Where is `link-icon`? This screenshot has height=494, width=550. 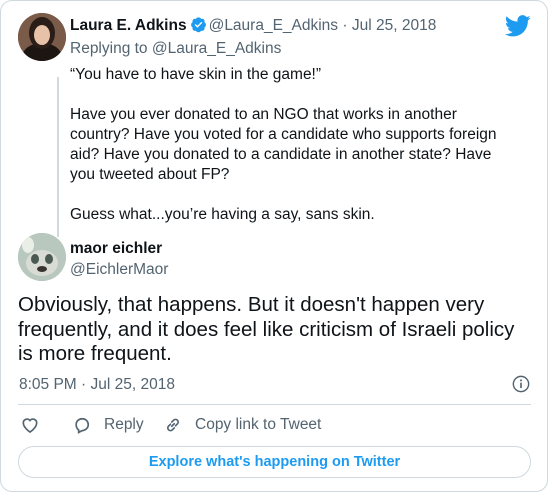 link-icon is located at coordinates (173, 425).